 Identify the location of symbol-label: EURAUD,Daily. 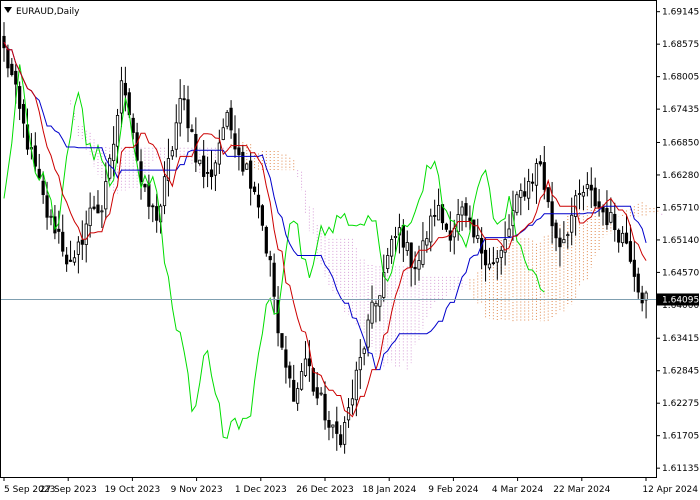
(48, 12).